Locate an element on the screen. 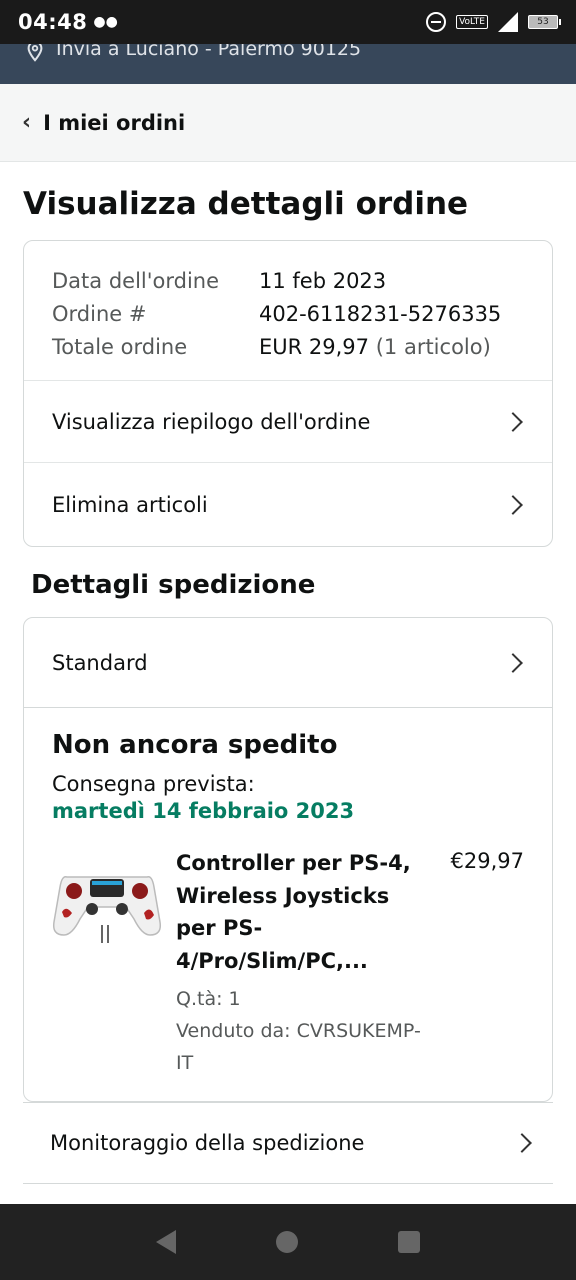 The height and width of the screenshot is (1280, 576). page-title: Visualizza dettagli ordine is located at coordinates (246, 204).